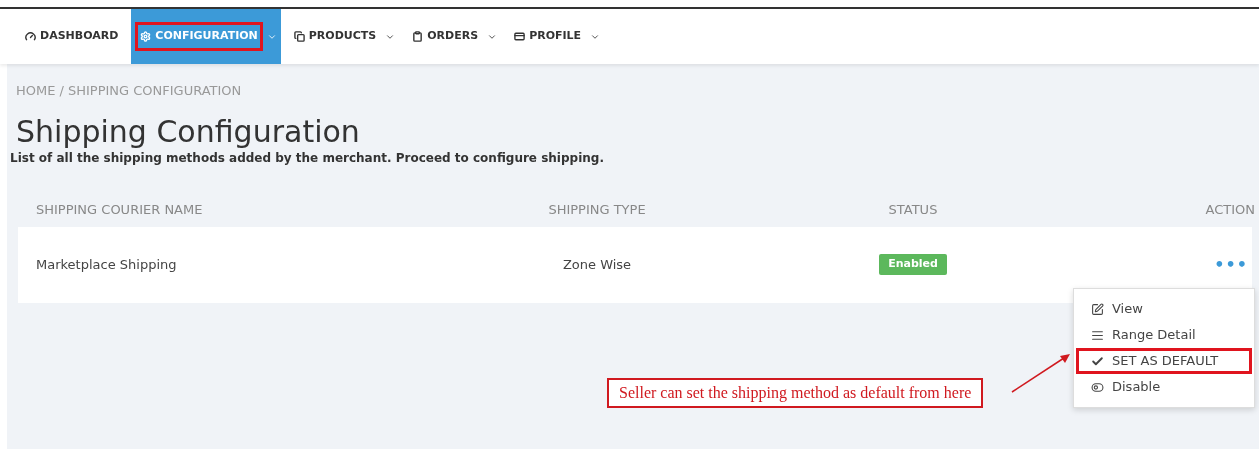  What do you see at coordinates (597, 264) in the screenshot?
I see `table-cell-text: Zone Wise` at bounding box center [597, 264].